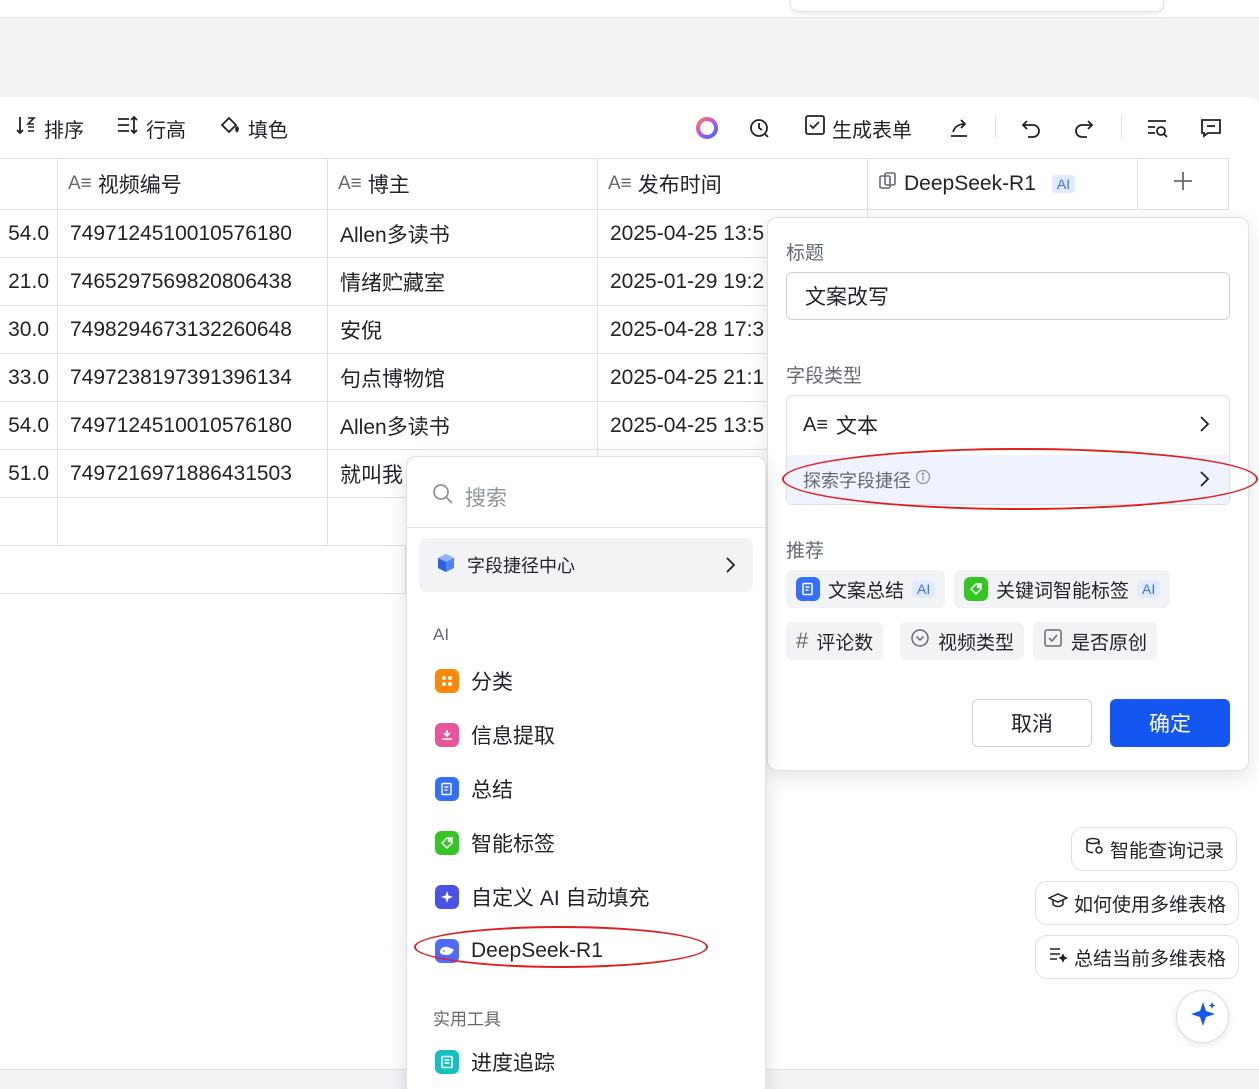 This screenshot has height=1089, width=1259. What do you see at coordinates (492, 682) in the screenshot?
I see `menu-item-label: 分类` at bounding box center [492, 682].